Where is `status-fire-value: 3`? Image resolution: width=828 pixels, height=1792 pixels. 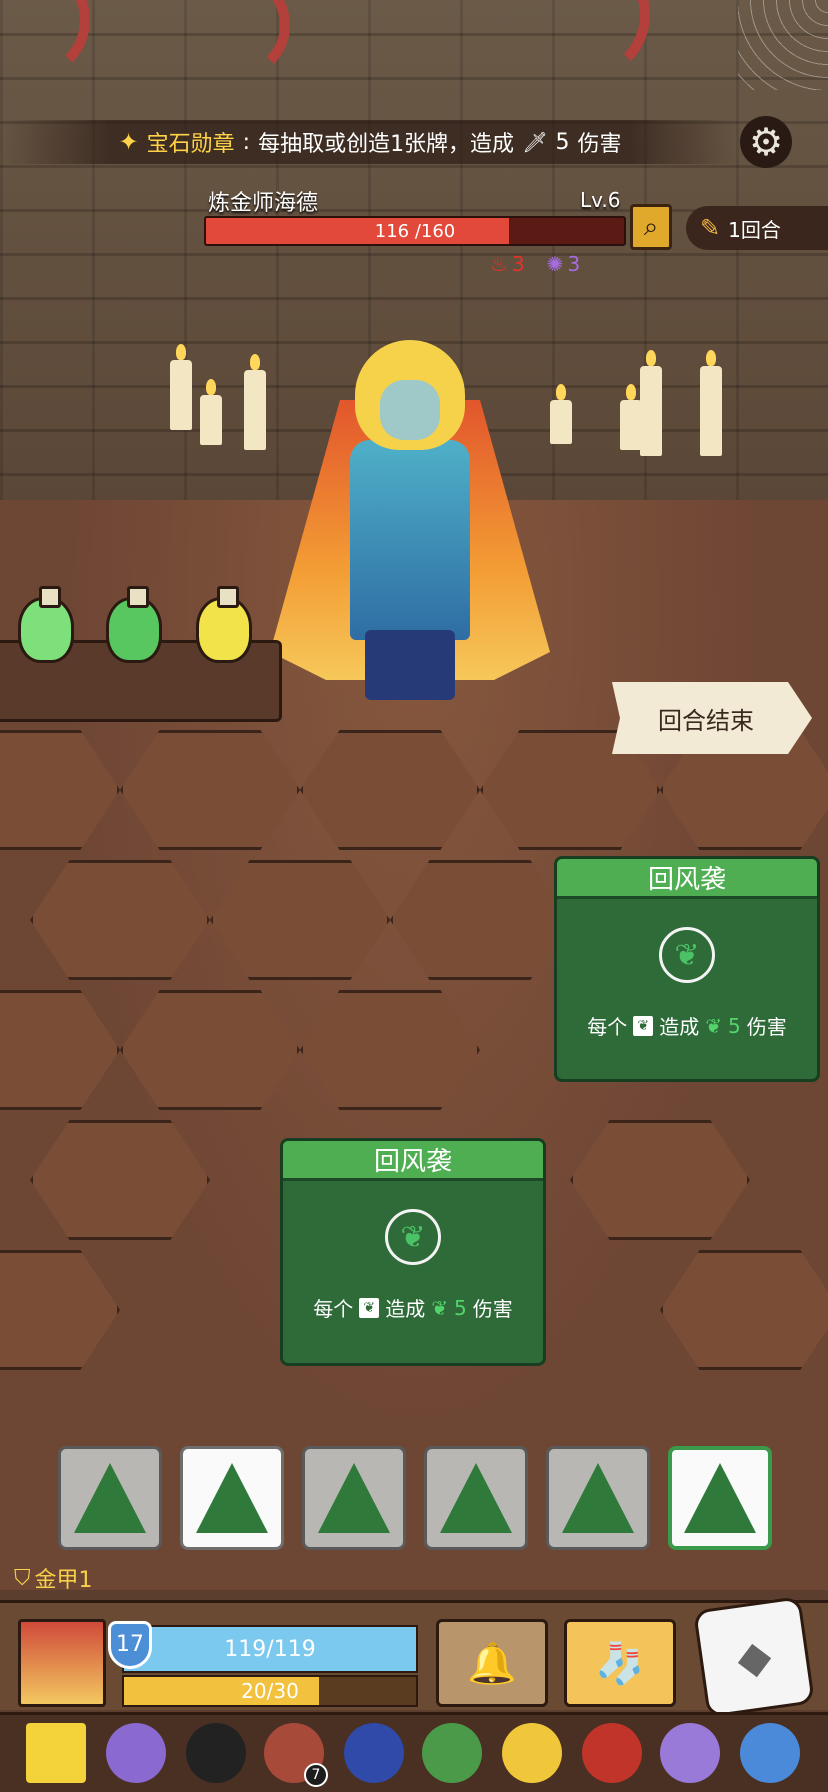
status-fire-value: 3 is located at coordinates (518, 264).